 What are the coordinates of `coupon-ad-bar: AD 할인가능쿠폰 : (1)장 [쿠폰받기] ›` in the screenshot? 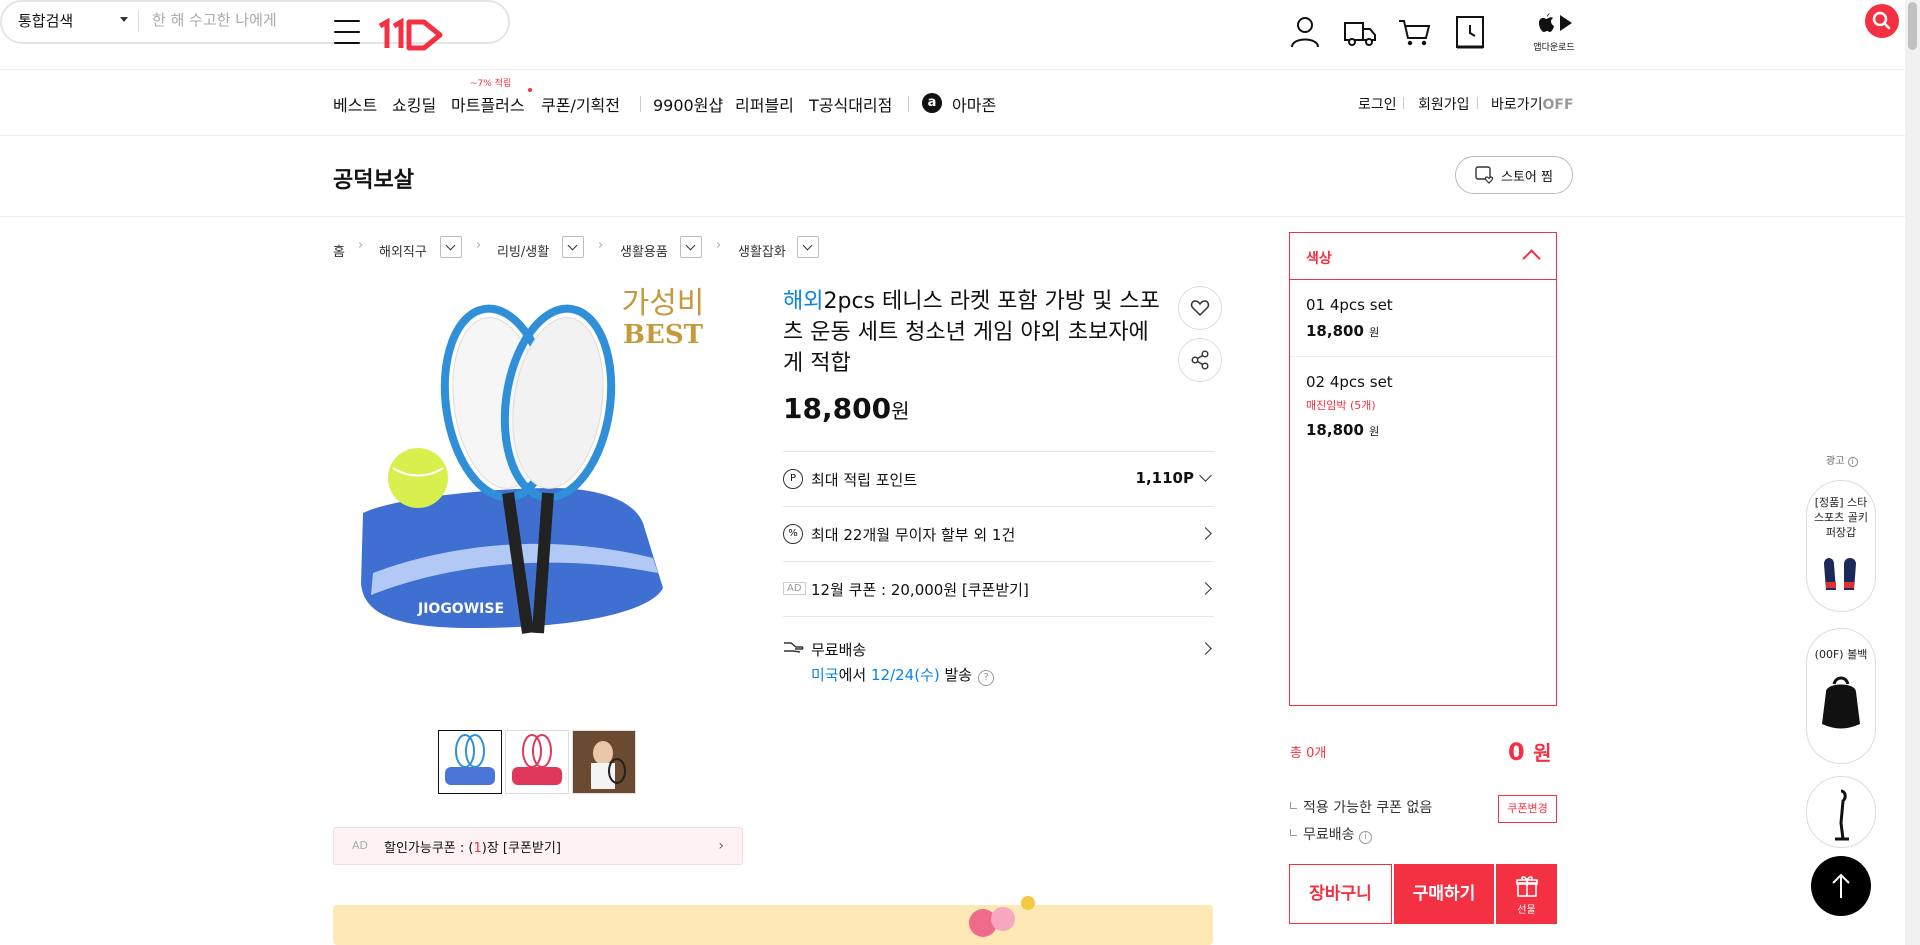 It's located at (538, 846).